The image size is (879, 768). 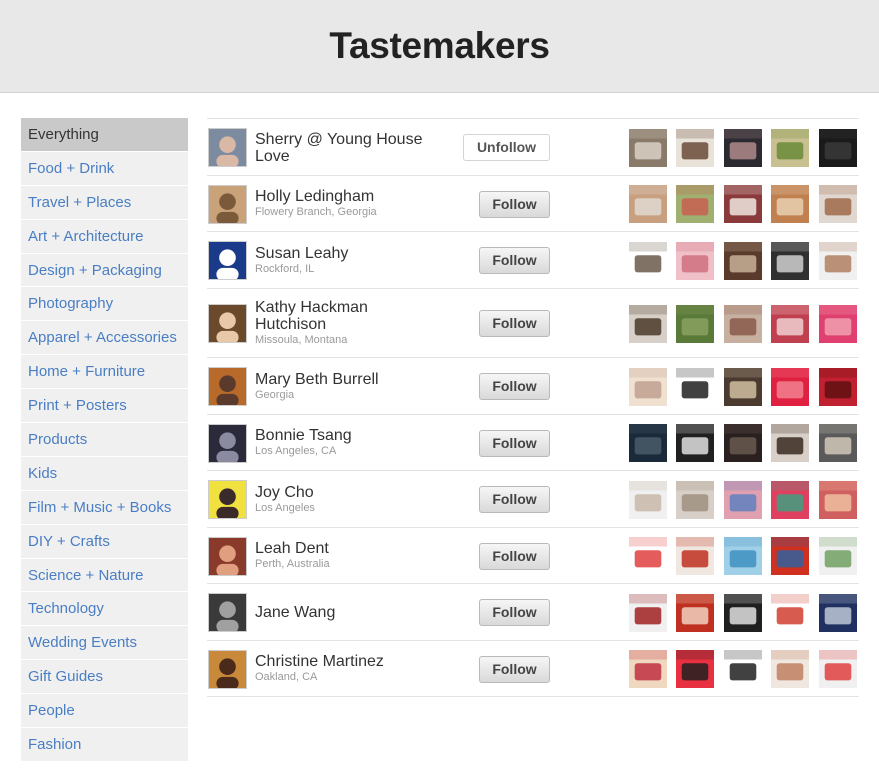 I want to click on sidebar-item-fashion: Fashion, so click(x=104, y=745).